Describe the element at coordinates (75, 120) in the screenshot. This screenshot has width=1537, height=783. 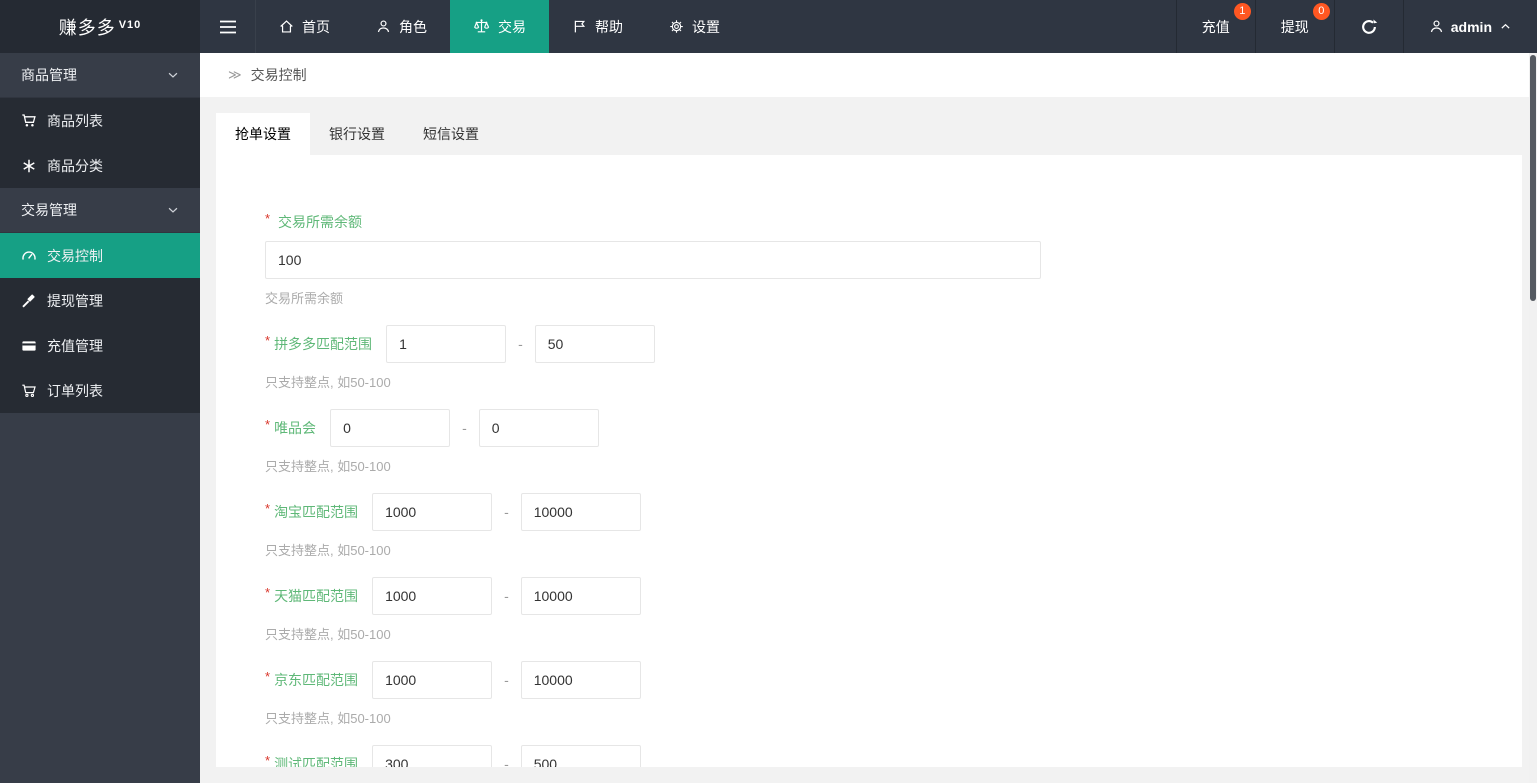
I see `sidebar-item-label: 商品列表` at that location.